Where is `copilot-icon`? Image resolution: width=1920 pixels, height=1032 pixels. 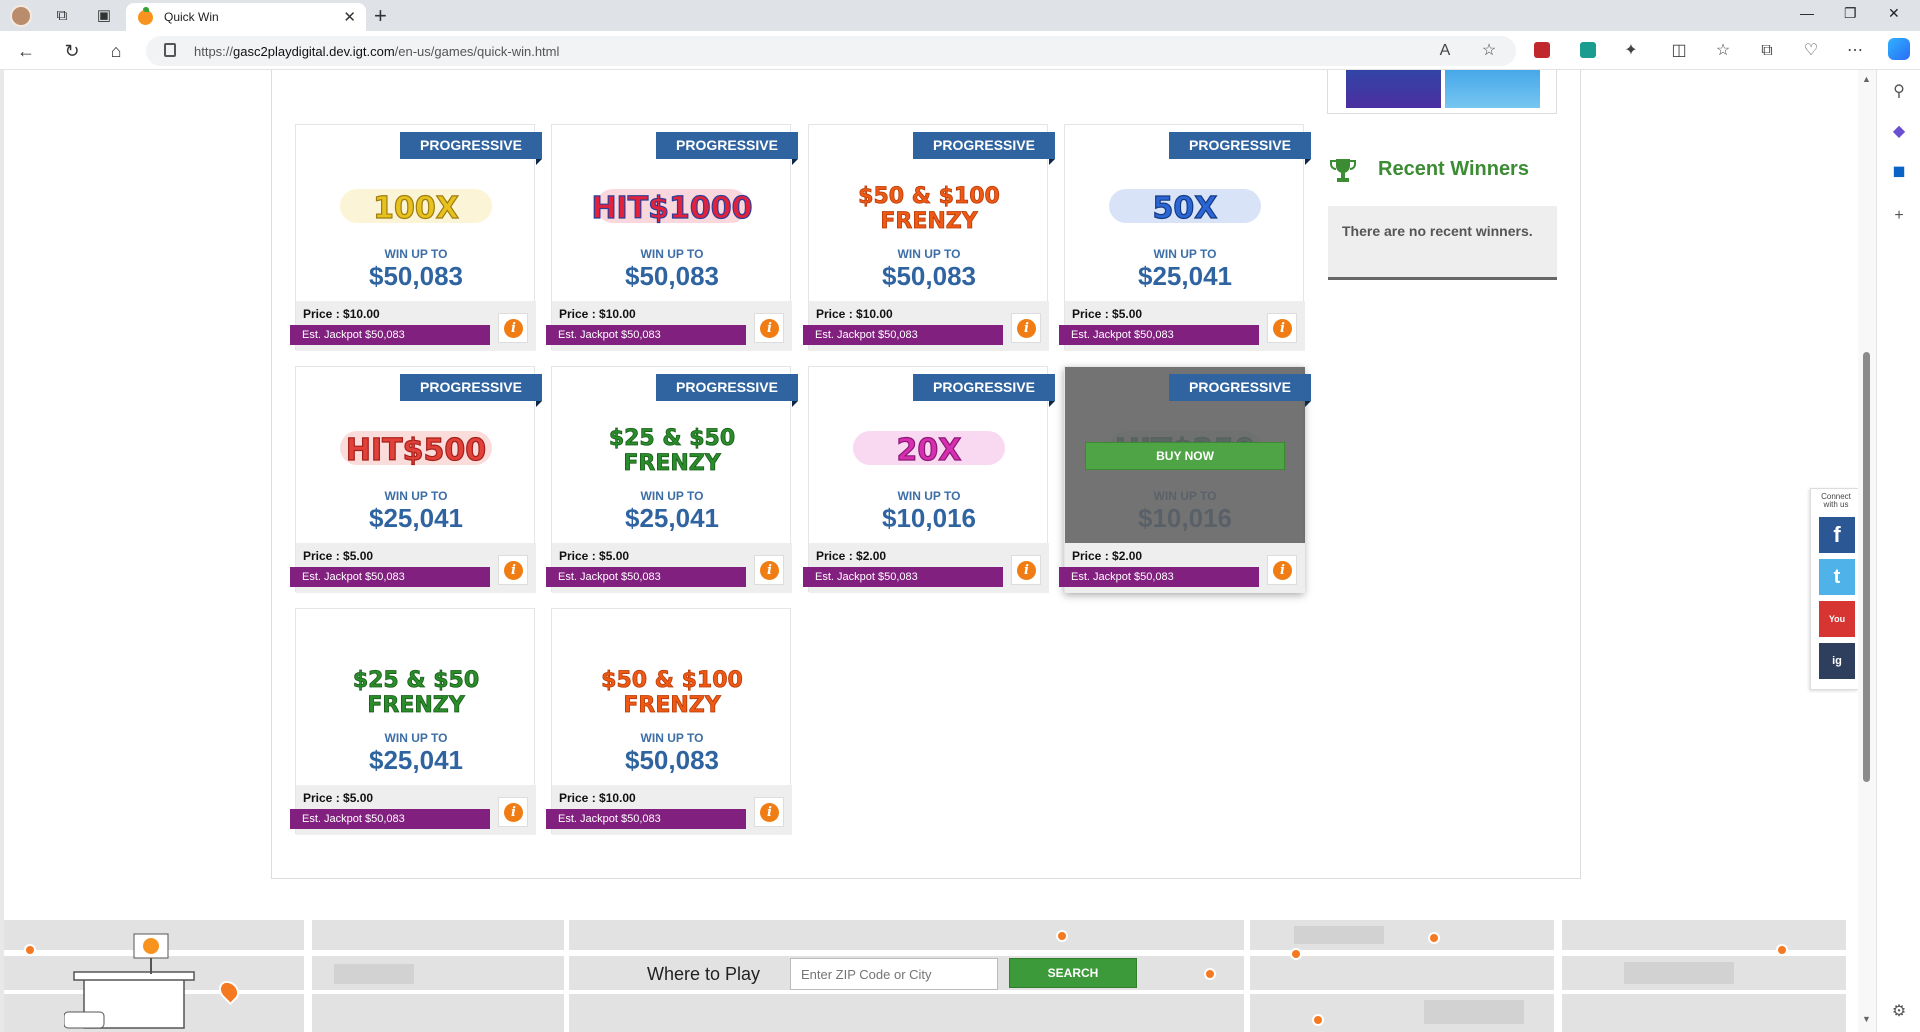 copilot-icon is located at coordinates (1899, 49).